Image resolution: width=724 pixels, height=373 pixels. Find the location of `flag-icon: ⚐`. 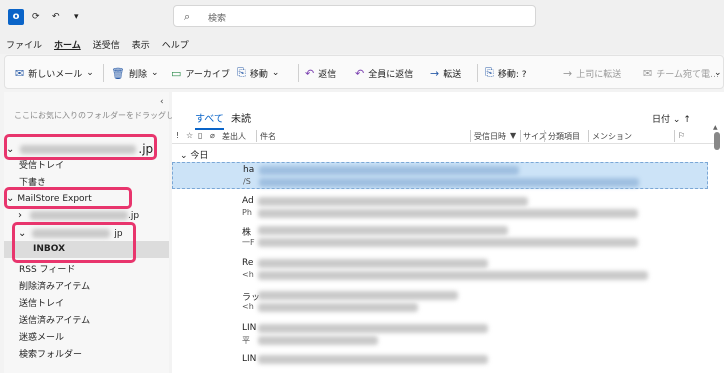

flag-icon: ⚐ is located at coordinates (681, 135).